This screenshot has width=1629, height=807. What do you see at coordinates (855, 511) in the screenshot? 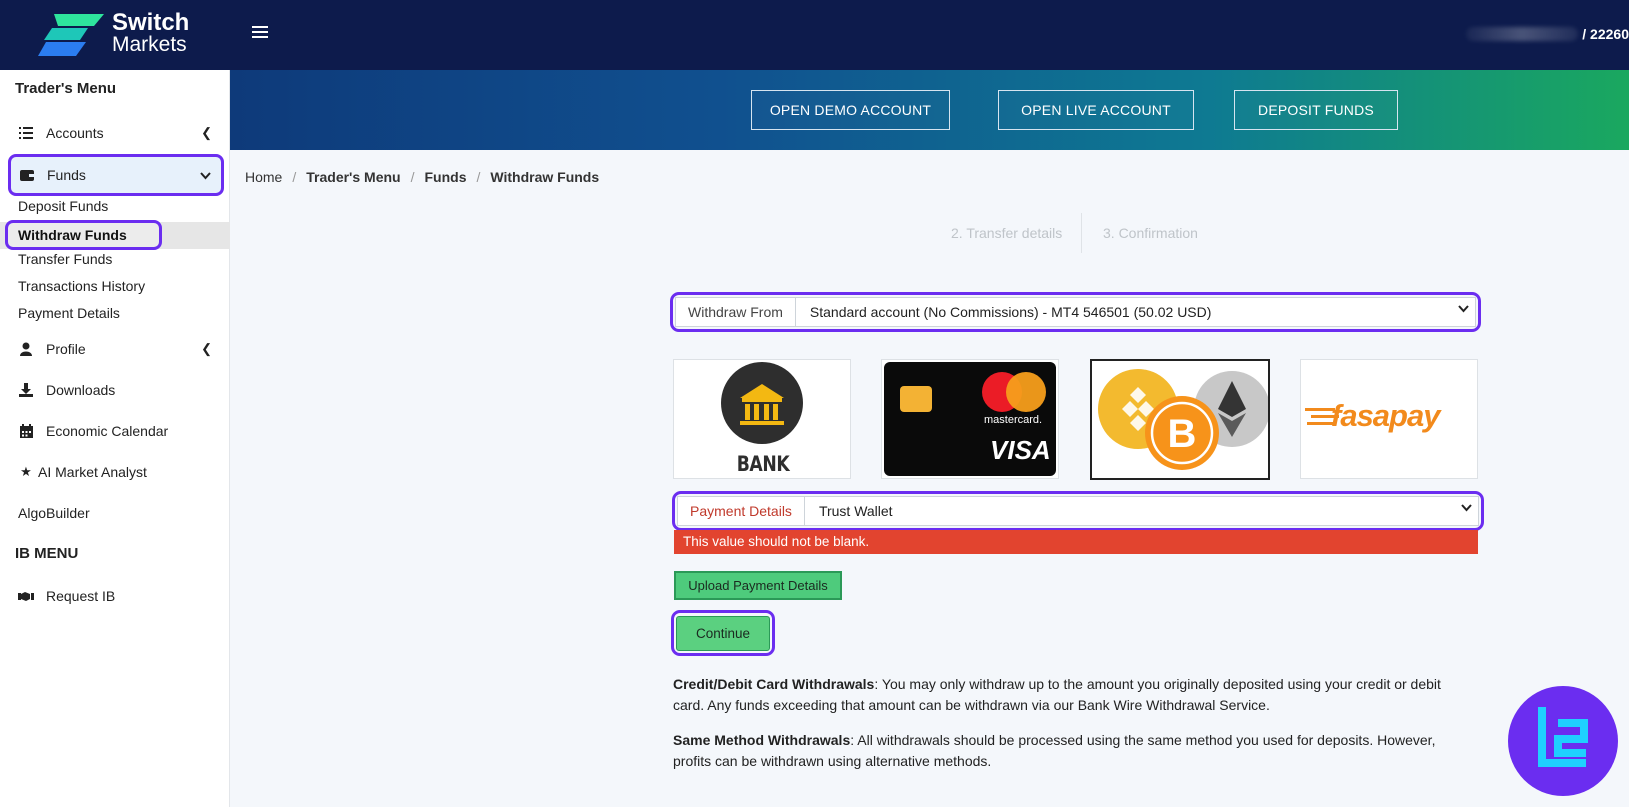
I see `payment-details-value: Trust Wallet` at bounding box center [855, 511].